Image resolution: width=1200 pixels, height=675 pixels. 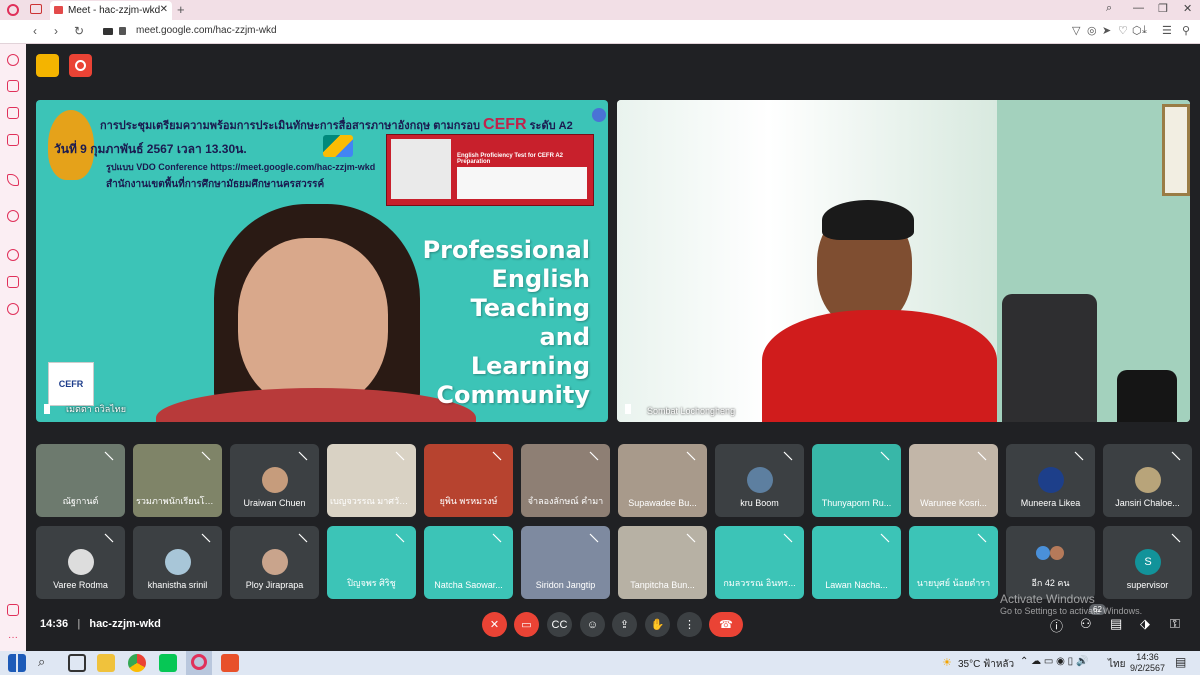 I want to click on system-clock: 14:36 9/2/2567, so click(x=1147, y=663).